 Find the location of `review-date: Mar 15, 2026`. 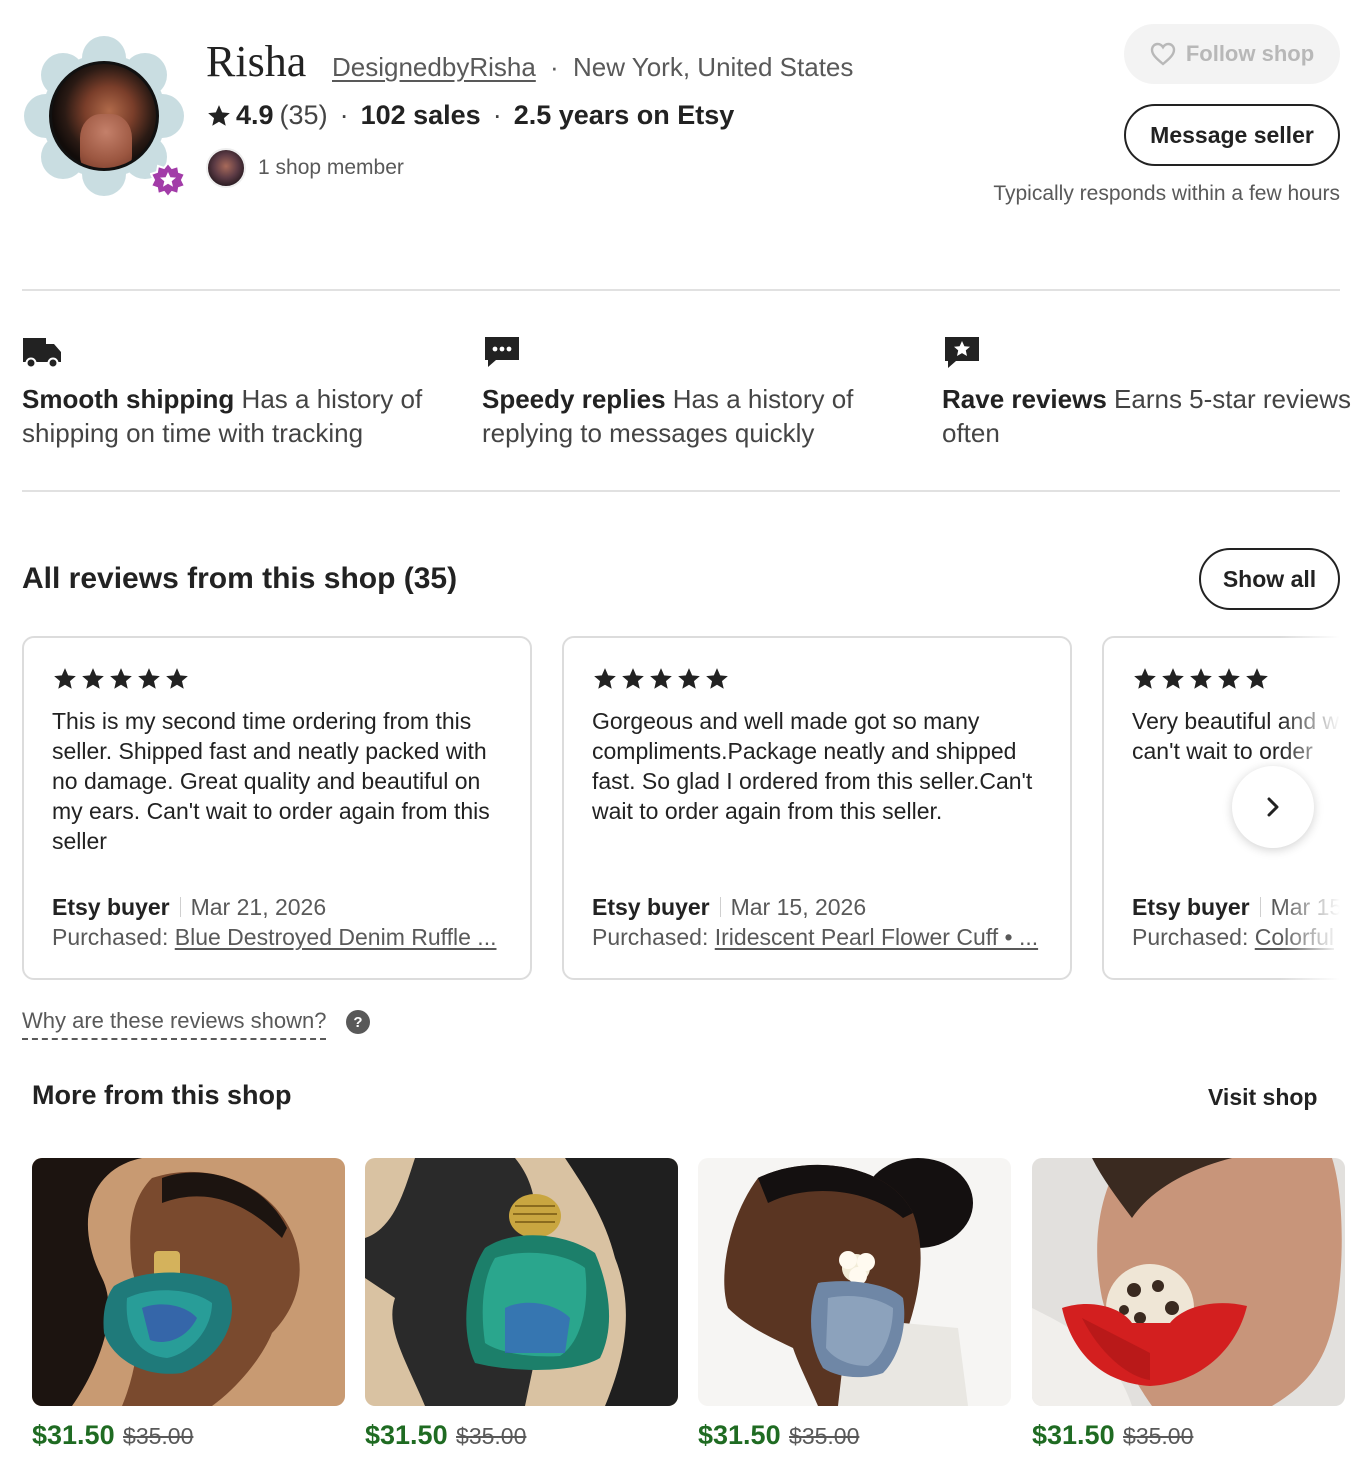

review-date: Mar 15, 2026 is located at coordinates (798, 907).